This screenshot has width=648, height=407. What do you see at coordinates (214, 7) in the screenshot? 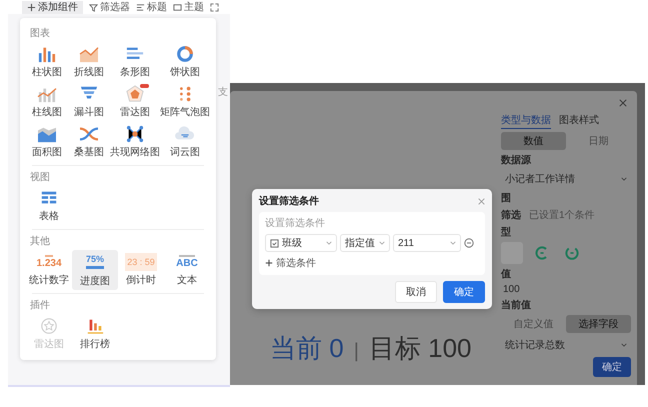
I see `fullscreen-icon` at bounding box center [214, 7].